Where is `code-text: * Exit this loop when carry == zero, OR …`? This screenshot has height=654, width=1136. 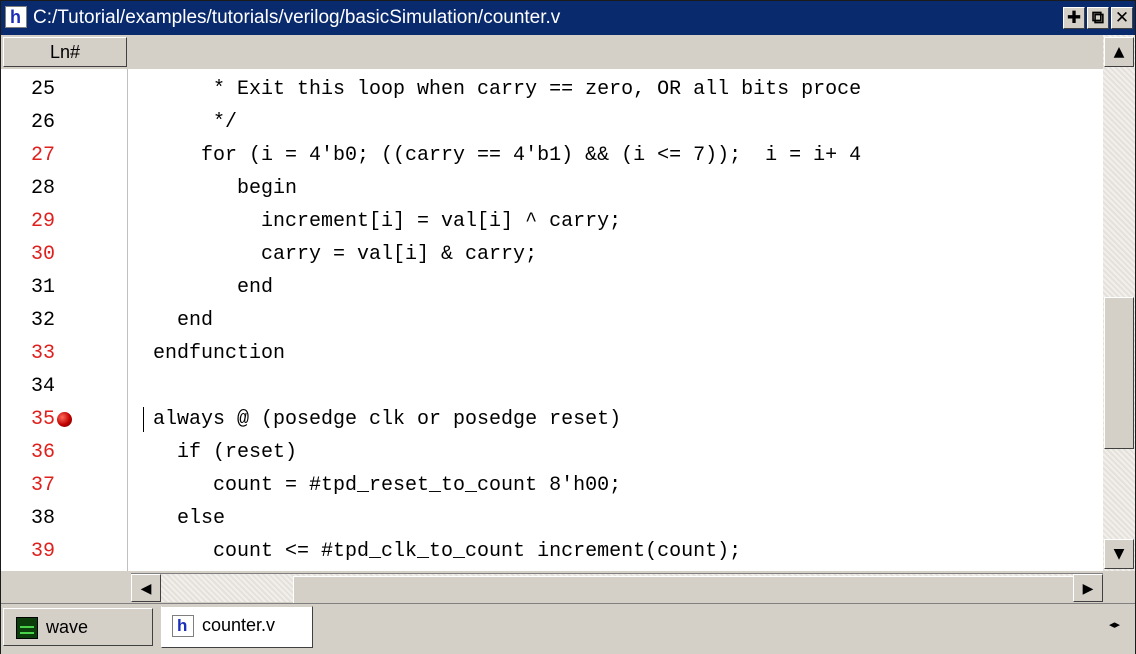 code-text: * Exit this loop when carry == zero, OR … is located at coordinates (501, 89).